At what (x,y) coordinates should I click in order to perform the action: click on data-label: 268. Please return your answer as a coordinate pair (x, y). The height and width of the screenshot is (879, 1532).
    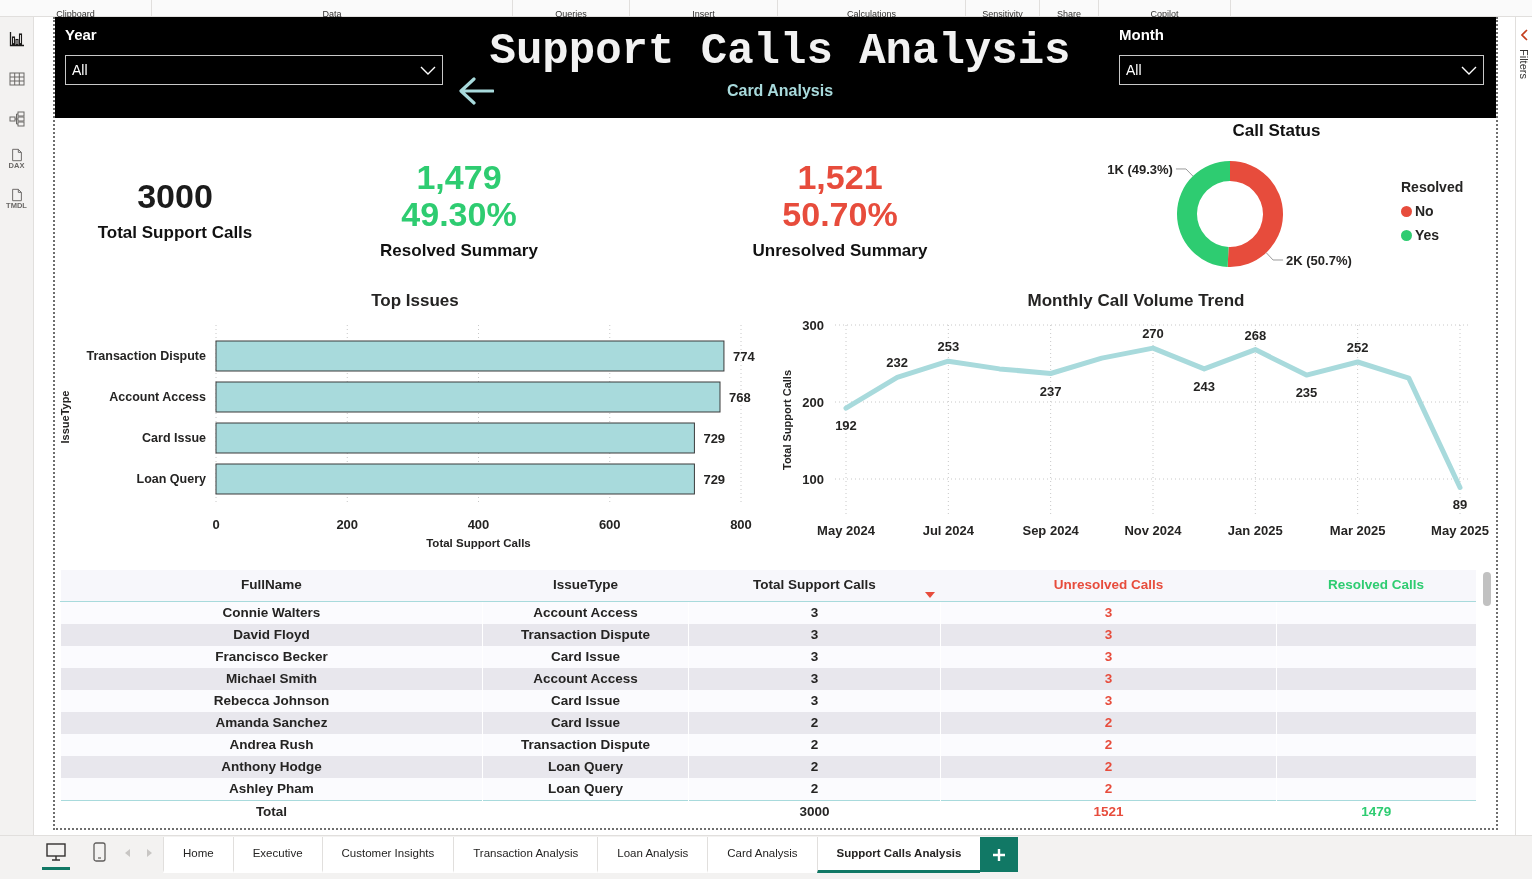
    Looking at the image, I should click on (1255, 335).